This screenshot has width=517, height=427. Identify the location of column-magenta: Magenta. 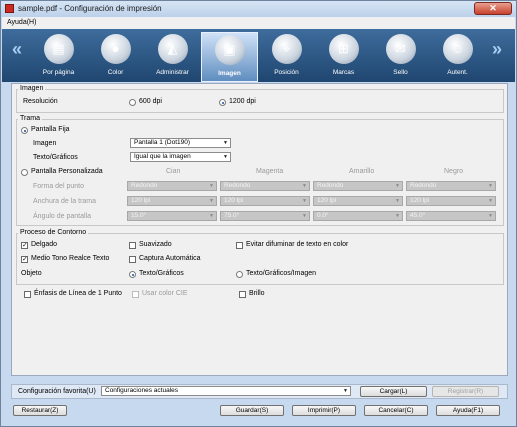
(270, 171).